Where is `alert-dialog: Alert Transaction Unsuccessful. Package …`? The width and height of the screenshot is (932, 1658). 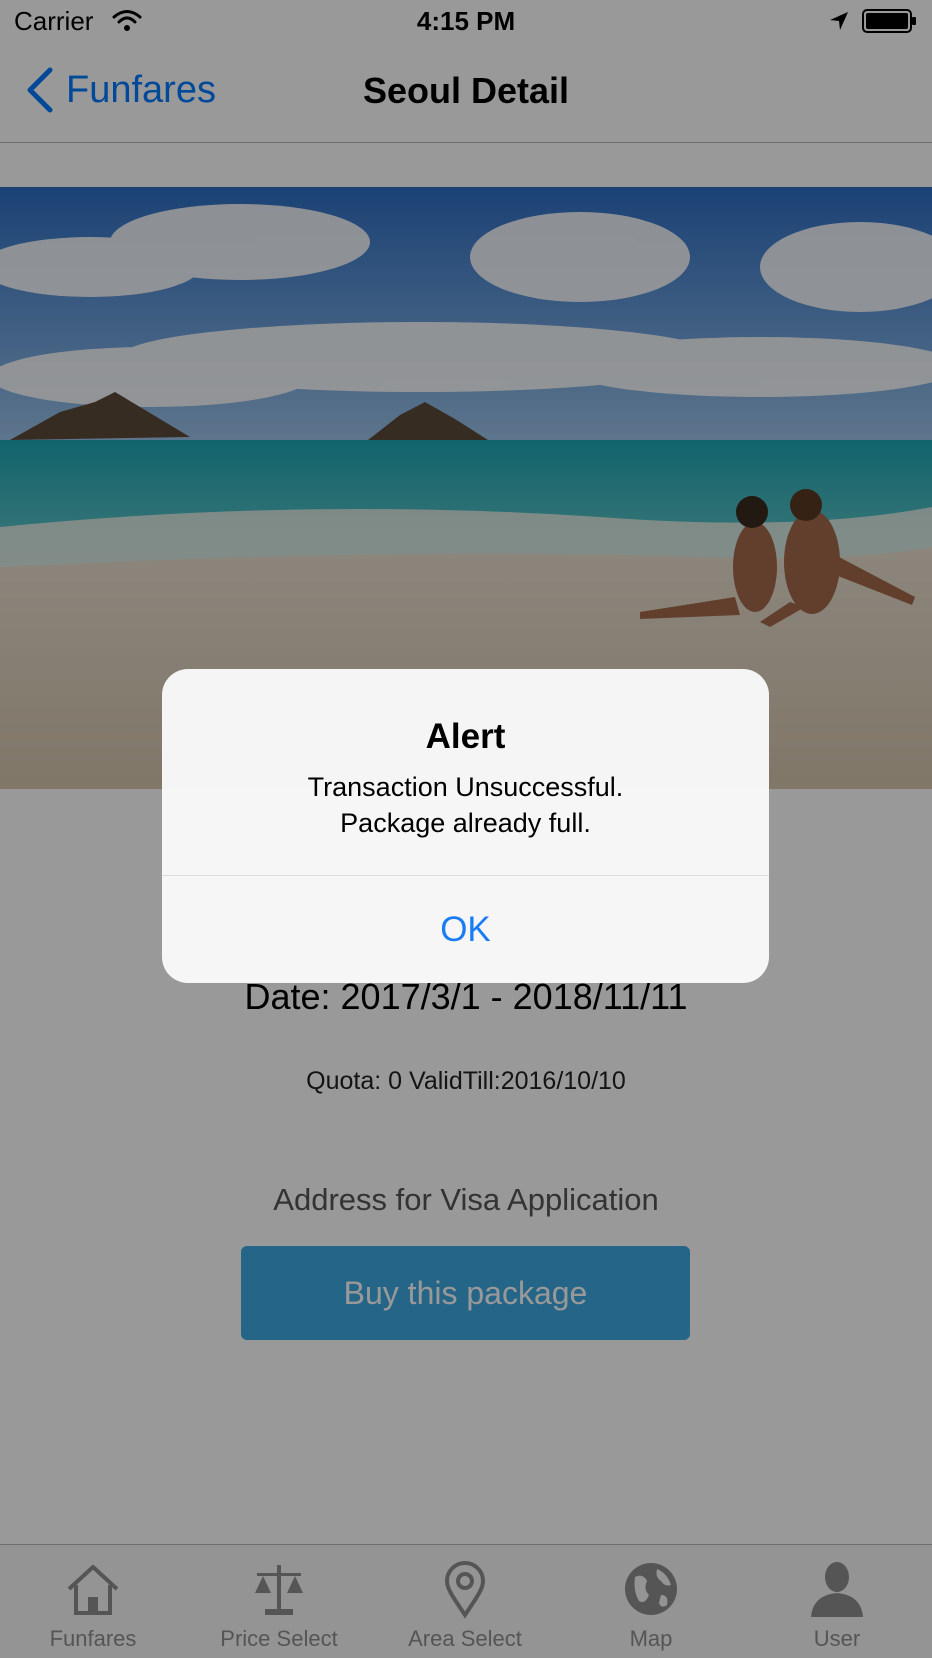 alert-dialog: Alert Transaction Unsuccessful. Package … is located at coordinates (465, 826).